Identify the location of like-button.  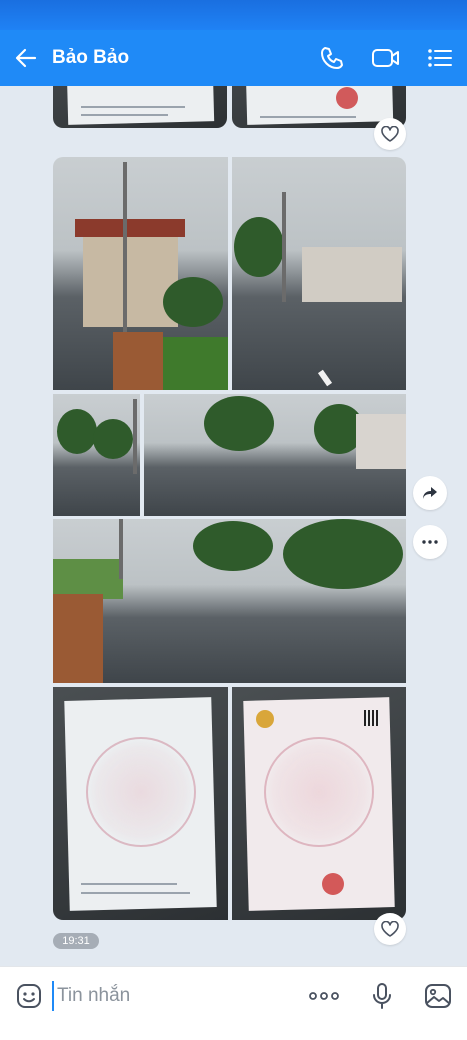
(390, 929).